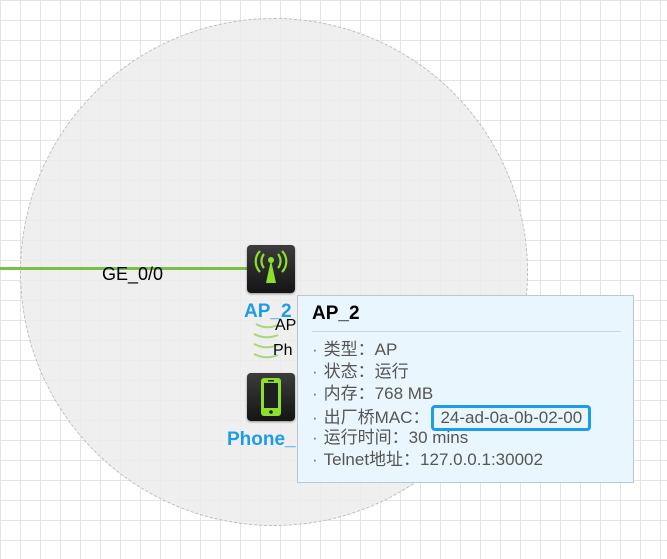 The image size is (667, 559). What do you see at coordinates (366, 437) in the screenshot?
I see `detail-label: 运行时间：` at bounding box center [366, 437].